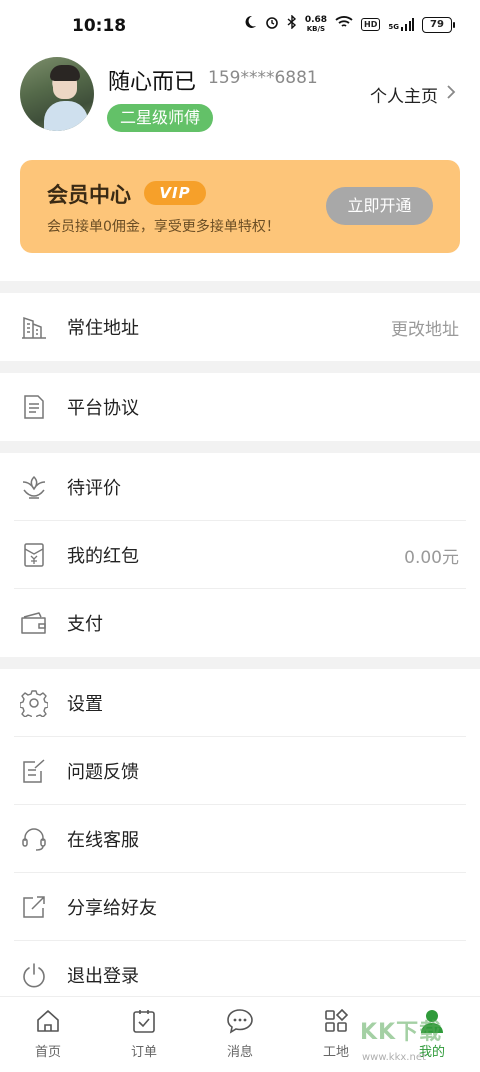 This screenshot has width=480, height=1072. Describe the element at coordinates (103, 328) in the screenshot. I see `menu-label-address: 常住地址` at that location.